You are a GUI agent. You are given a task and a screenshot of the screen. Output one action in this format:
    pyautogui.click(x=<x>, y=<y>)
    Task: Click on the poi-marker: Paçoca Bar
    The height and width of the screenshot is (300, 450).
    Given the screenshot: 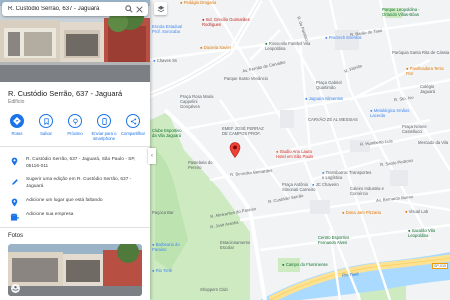 What is the action you would take?
    pyautogui.click(x=167, y=212)
    